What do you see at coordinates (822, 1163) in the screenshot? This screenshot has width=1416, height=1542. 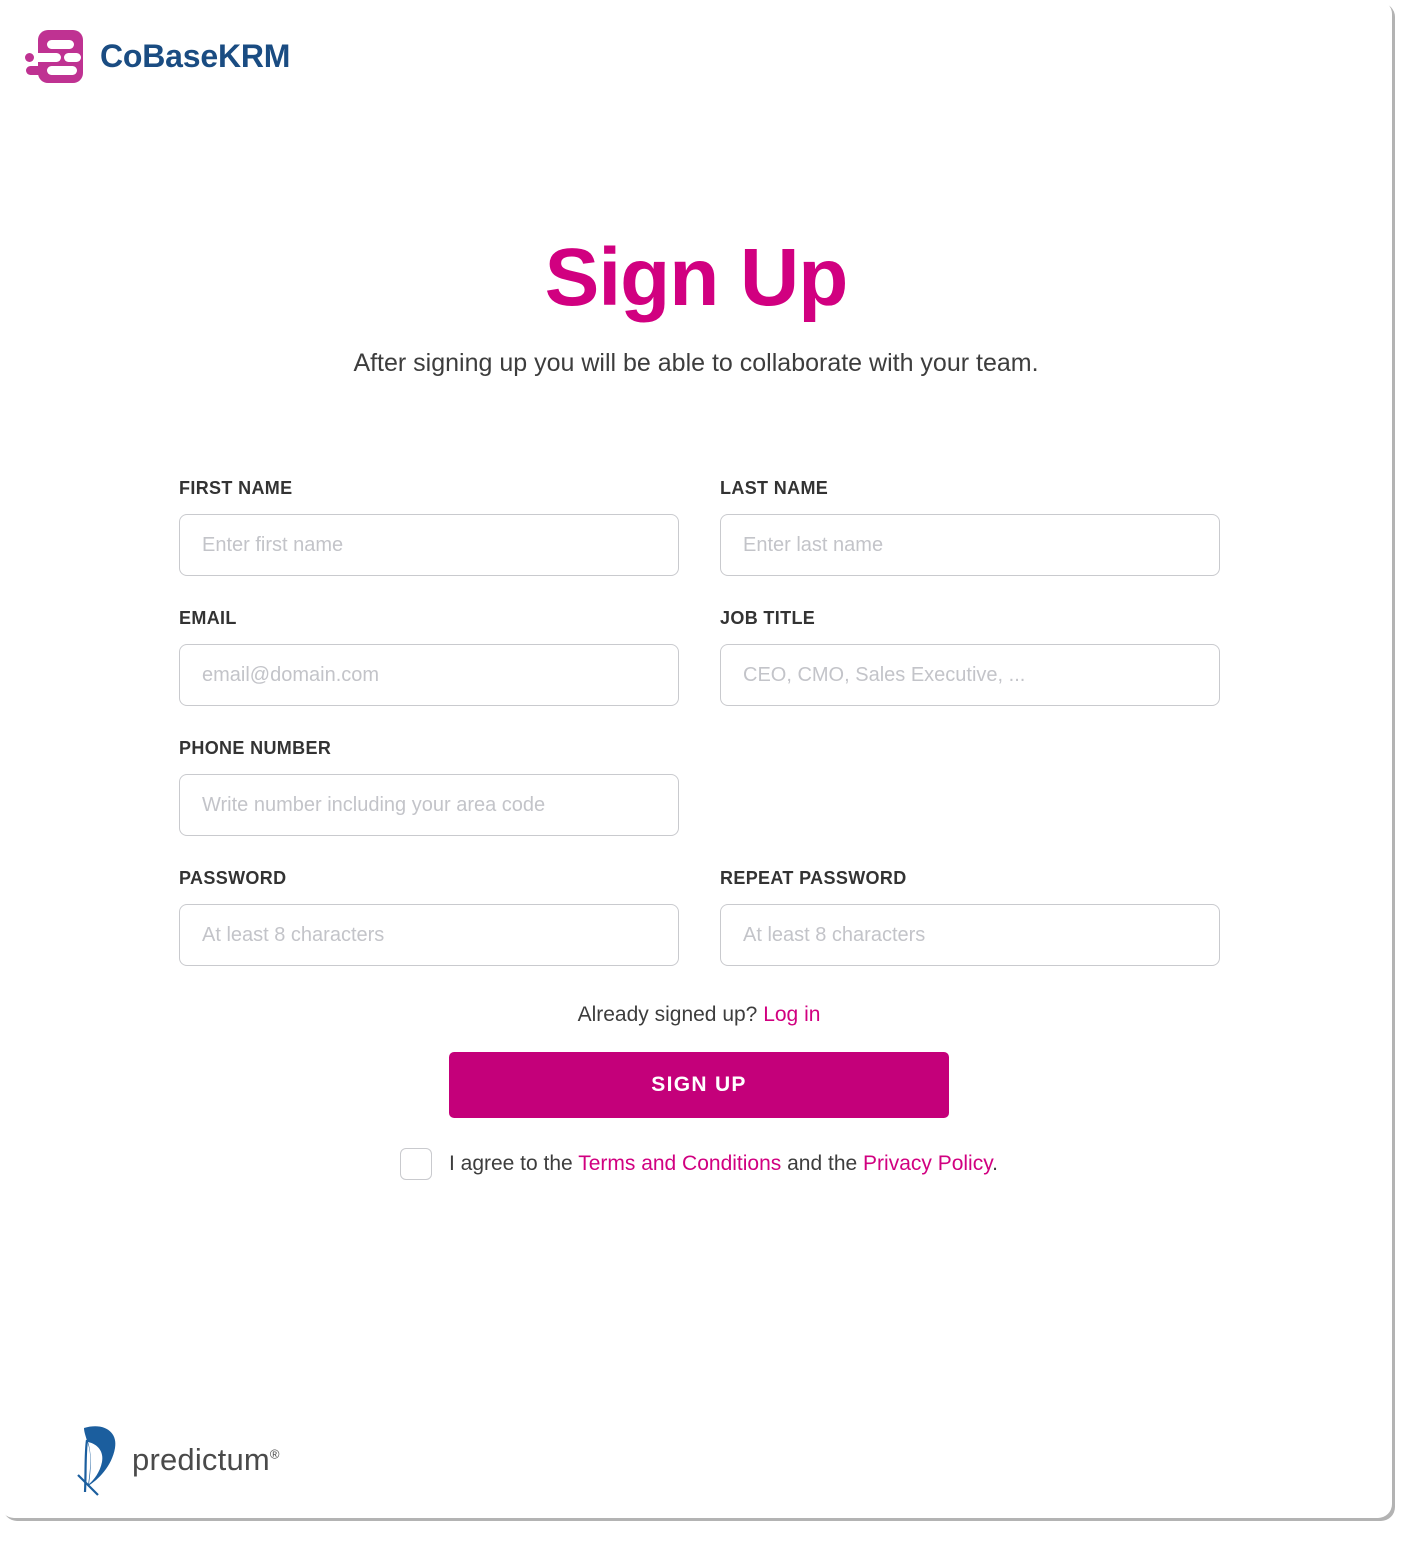 I see `terms-middle: and the` at bounding box center [822, 1163].